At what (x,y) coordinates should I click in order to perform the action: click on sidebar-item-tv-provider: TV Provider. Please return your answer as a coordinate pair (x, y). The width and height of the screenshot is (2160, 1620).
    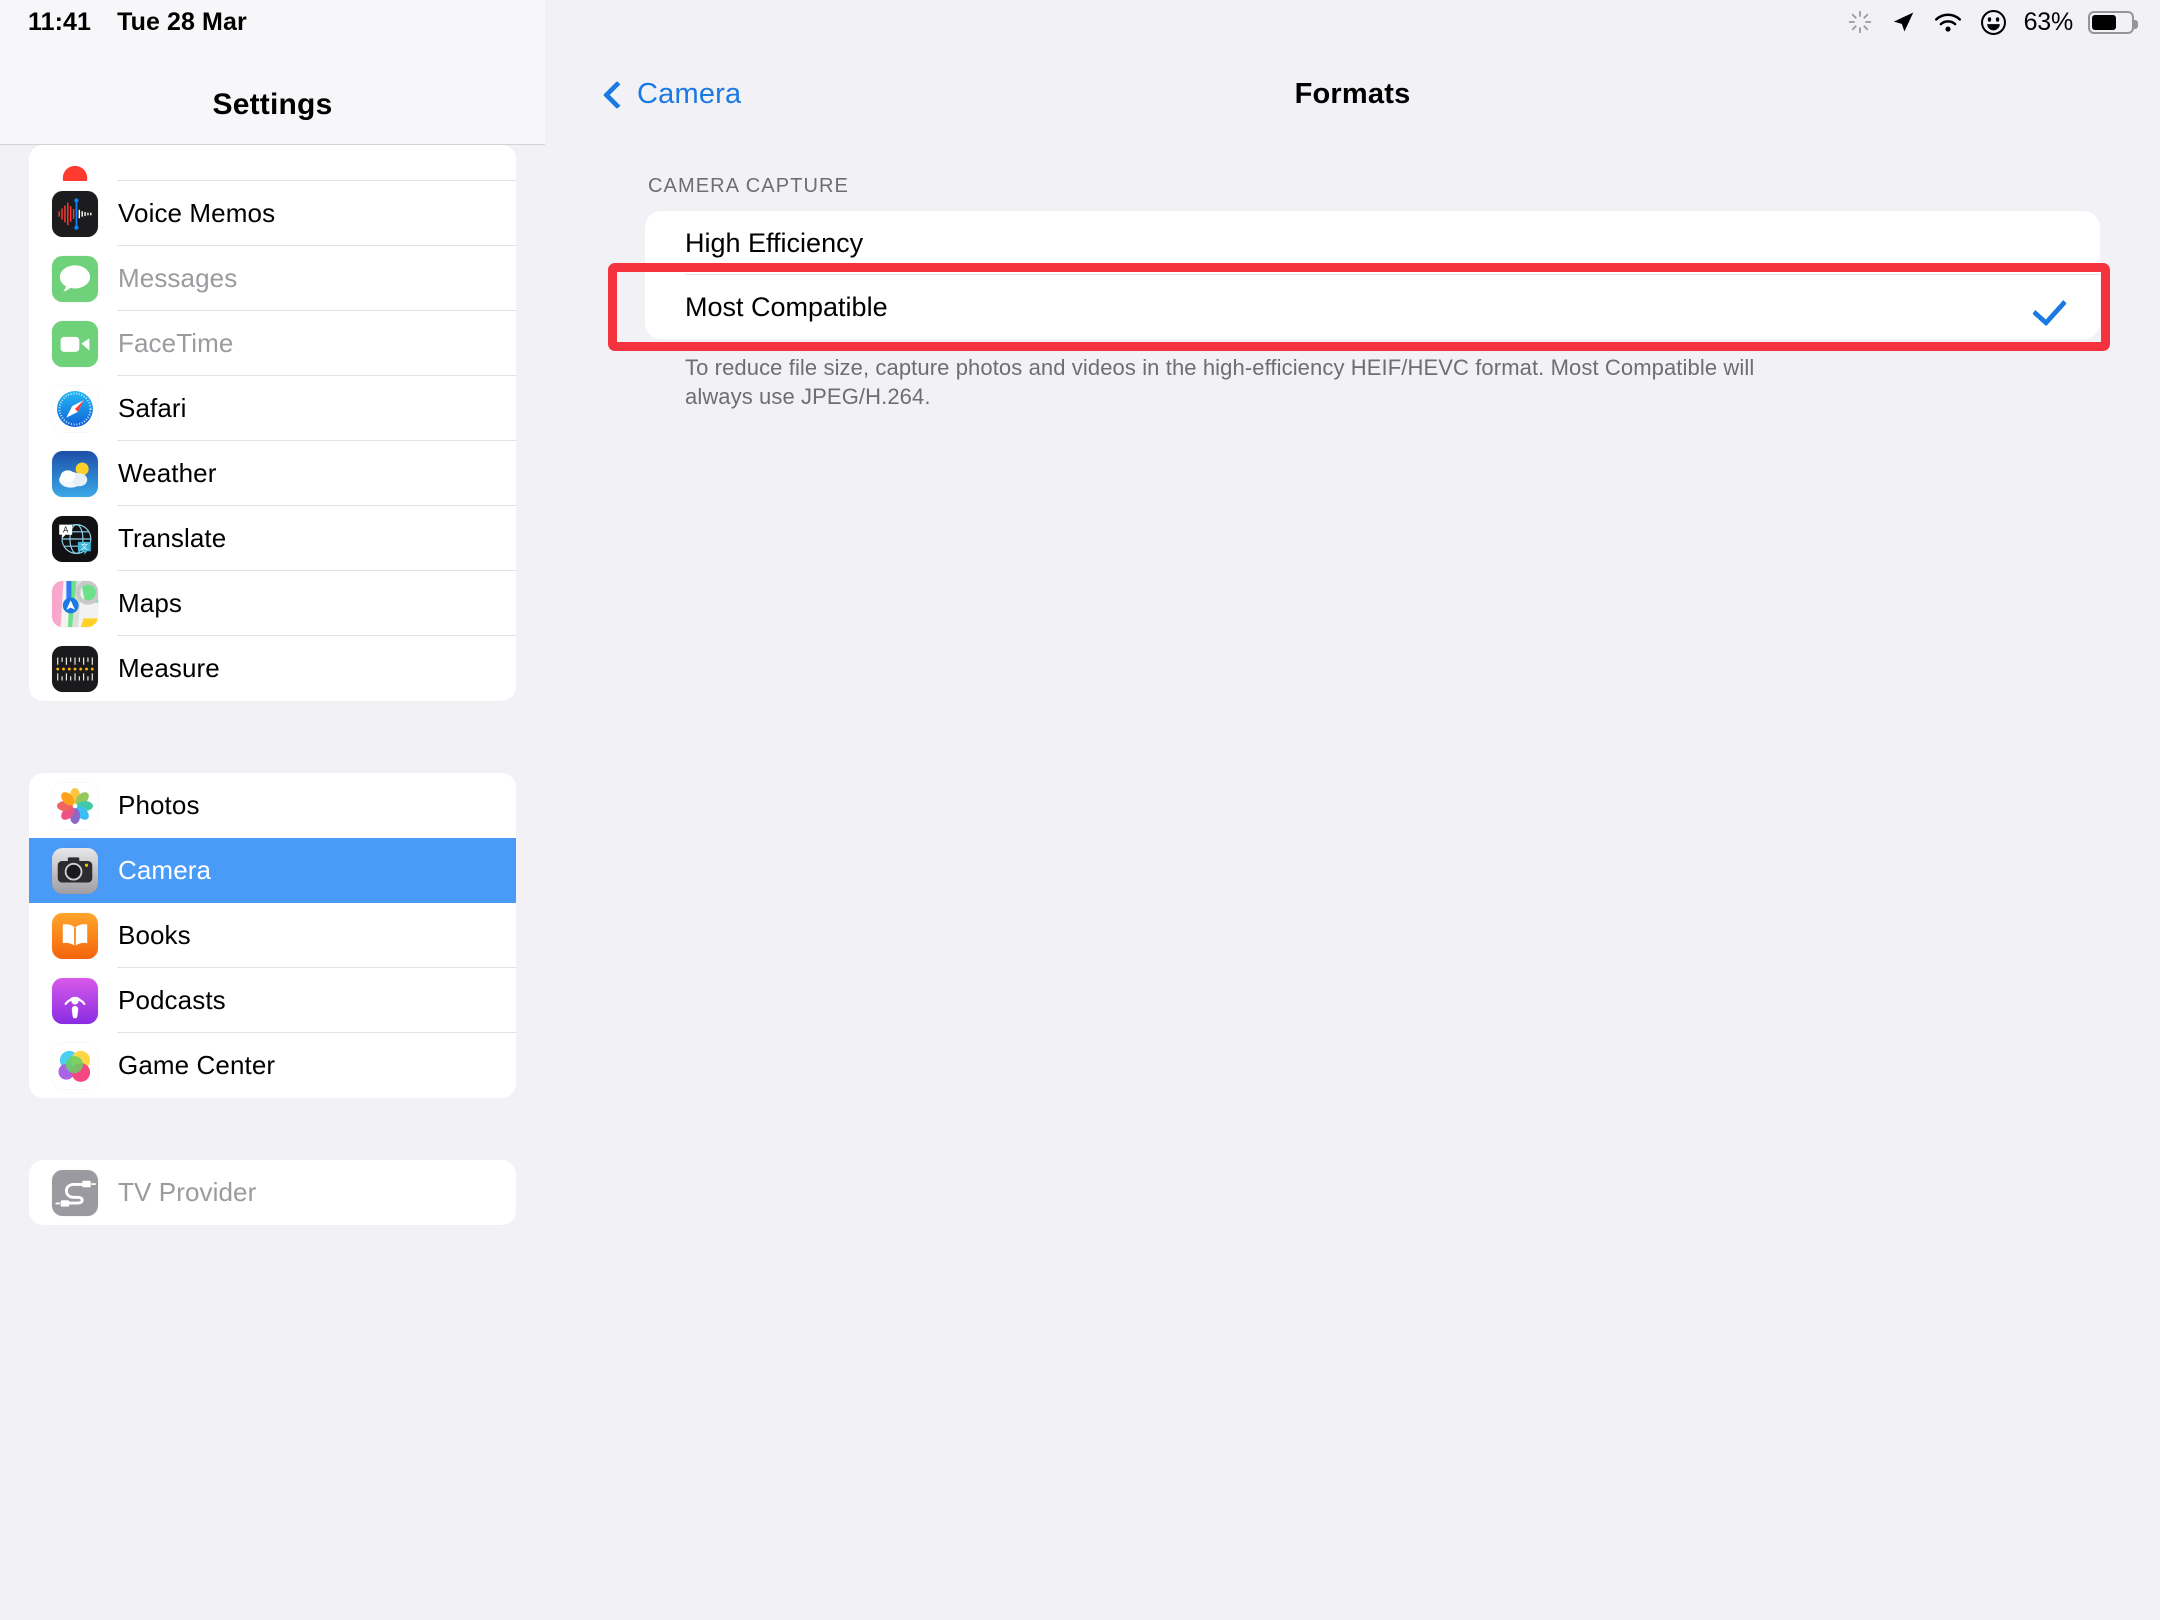
    Looking at the image, I should click on (272, 1192).